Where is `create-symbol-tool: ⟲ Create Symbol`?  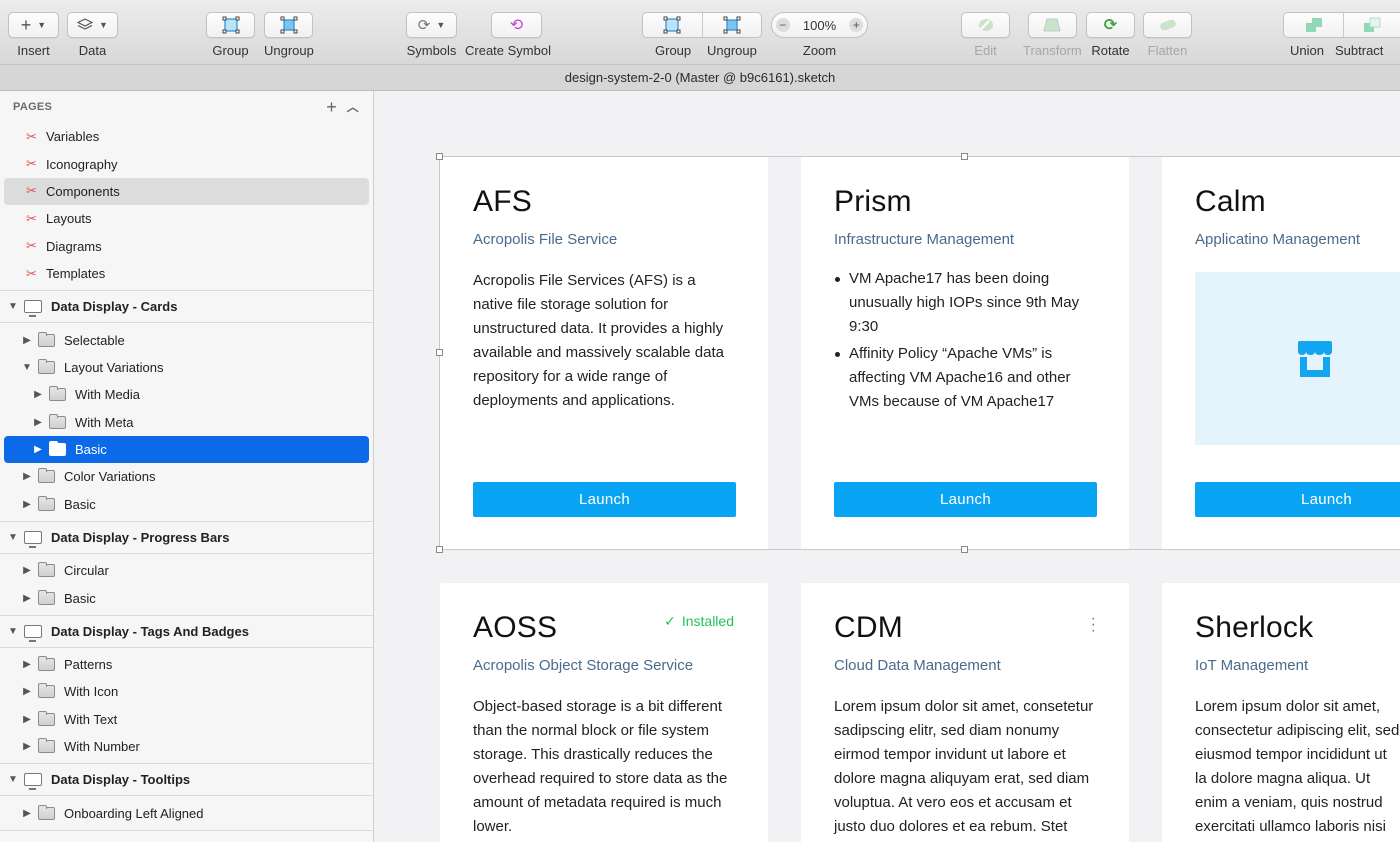
create-symbol-tool: ⟲ Create Symbol is located at coordinates (508, 35).